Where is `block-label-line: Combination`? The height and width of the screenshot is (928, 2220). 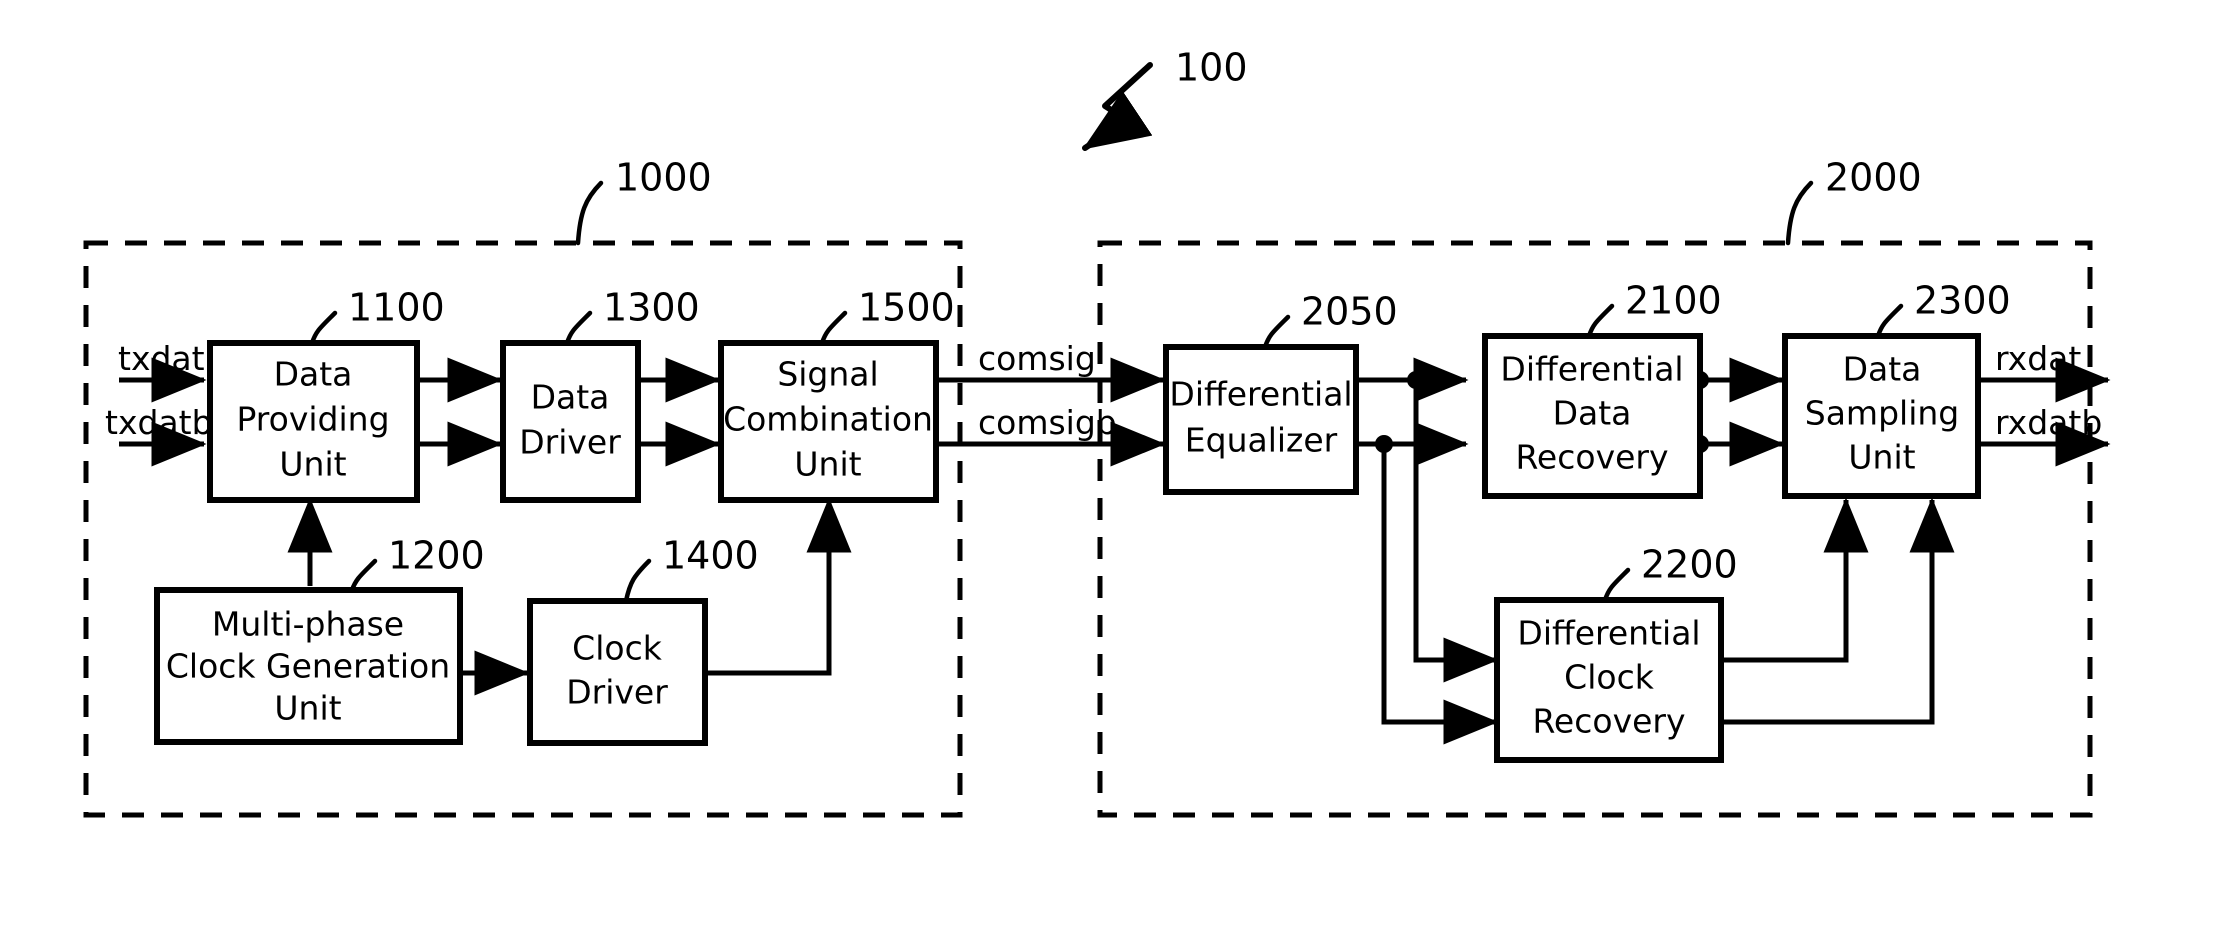
block-label-line: Combination is located at coordinates (828, 419).